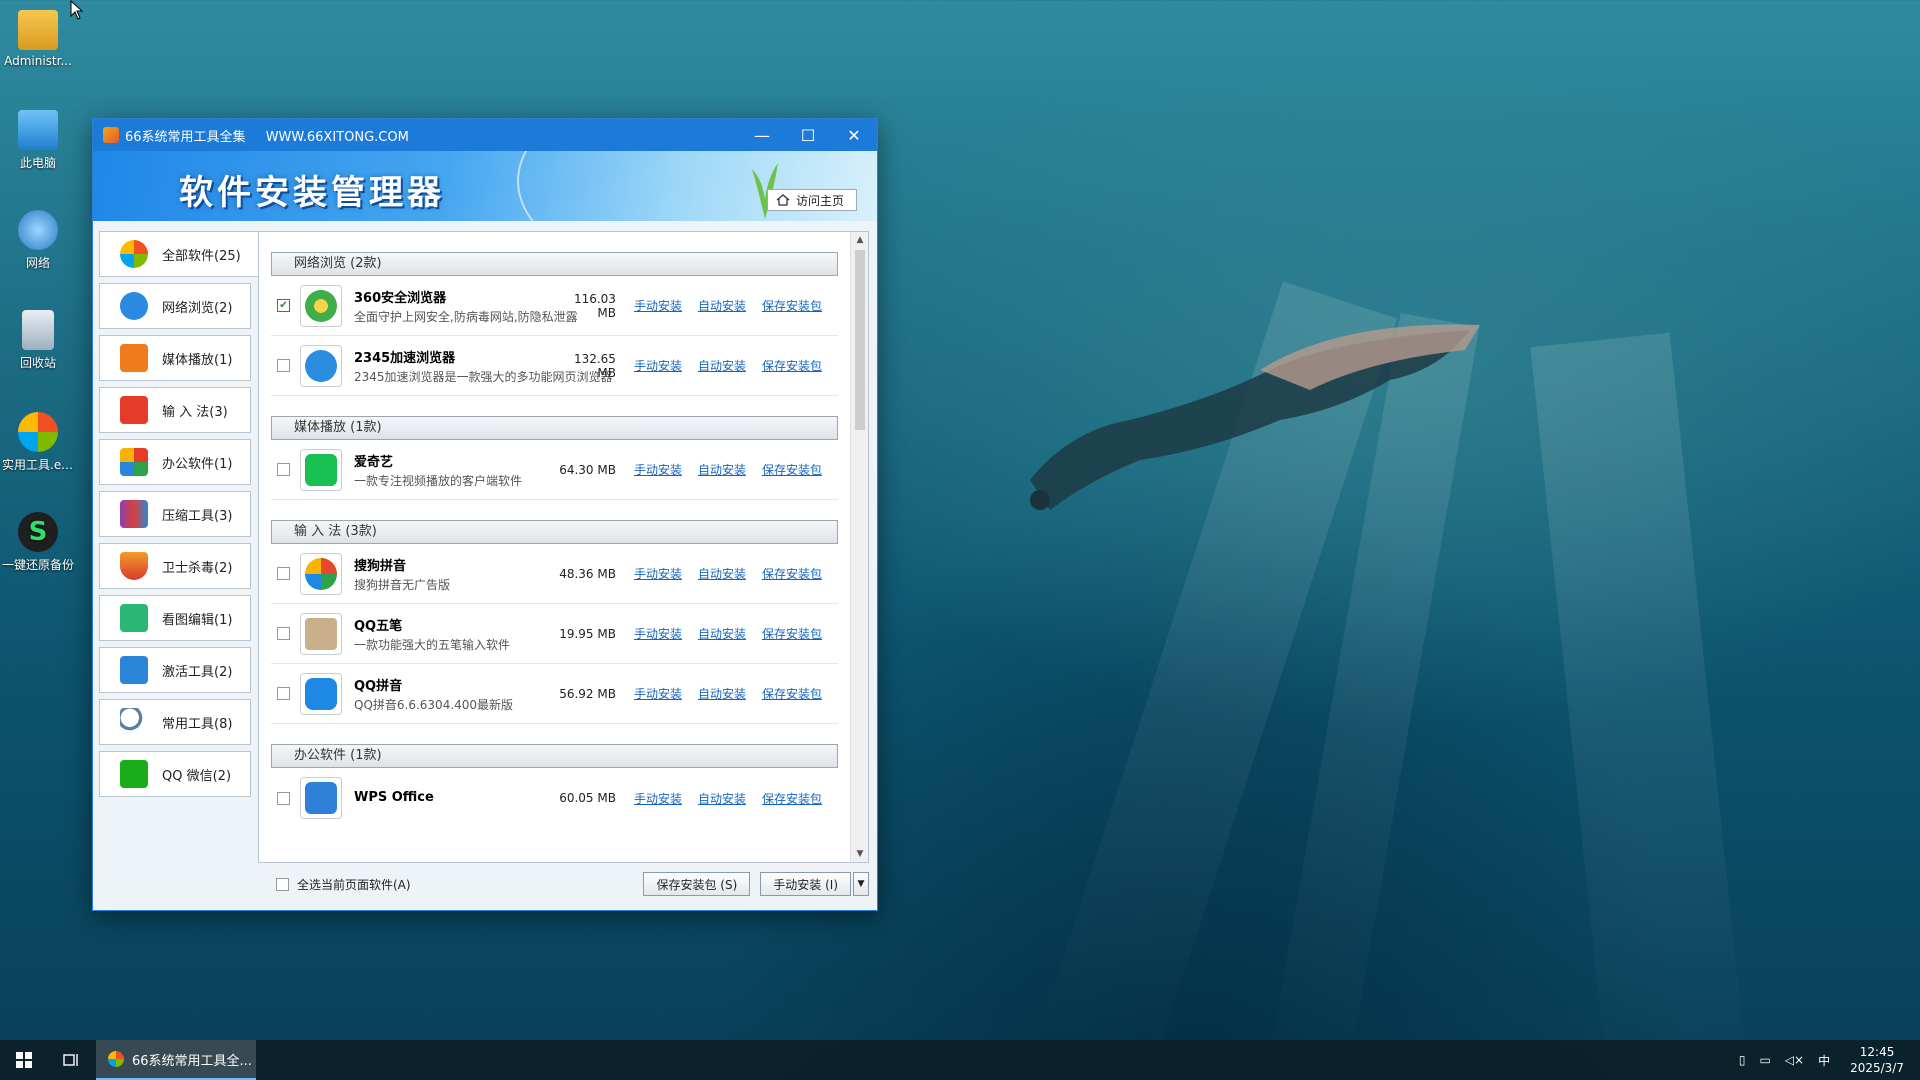  What do you see at coordinates (134, 566) in the screenshot?
I see `shield-icon` at bounding box center [134, 566].